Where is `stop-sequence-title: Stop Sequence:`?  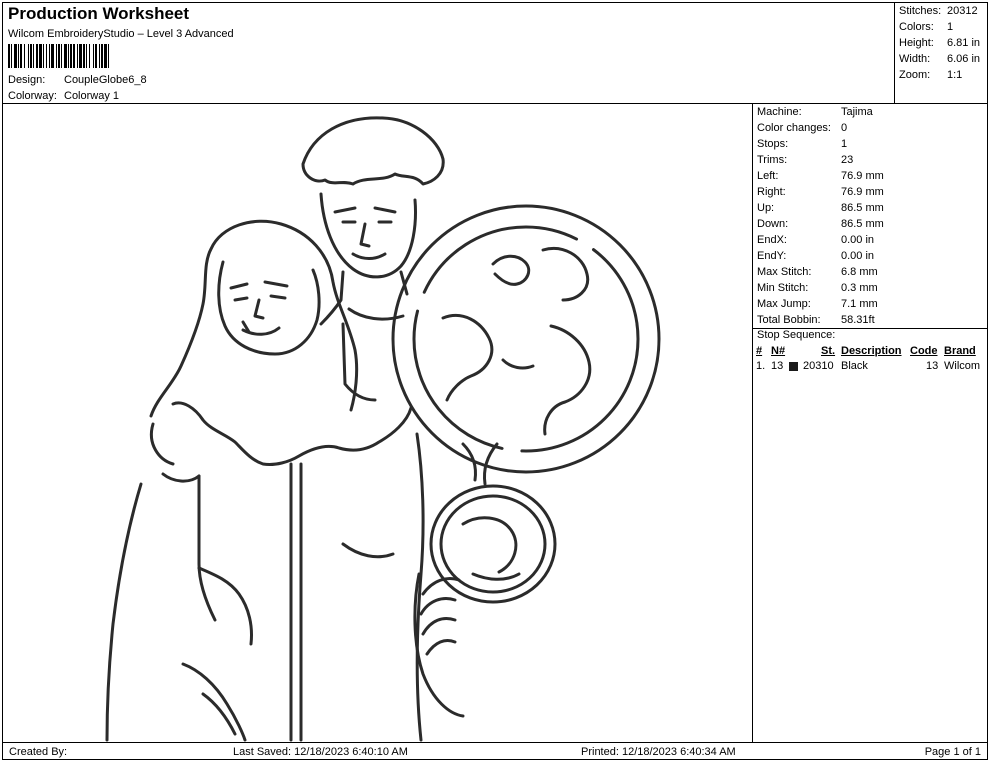 stop-sequence-title: Stop Sequence: is located at coordinates (796, 335).